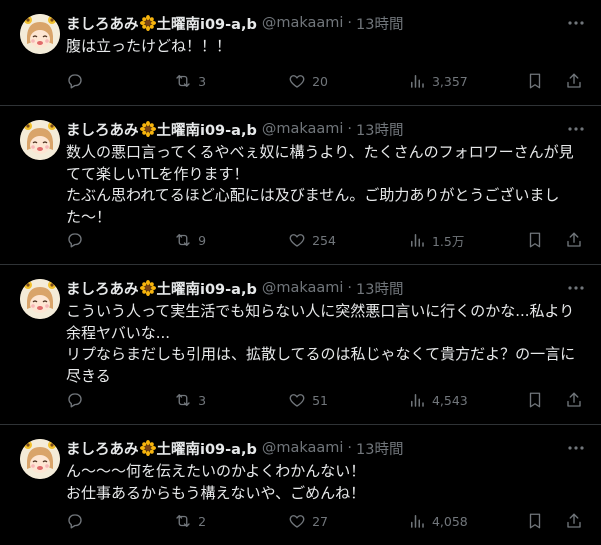 The height and width of the screenshot is (545, 601). What do you see at coordinates (348, 521) in the screenshot?
I see `like-button: 27` at bounding box center [348, 521].